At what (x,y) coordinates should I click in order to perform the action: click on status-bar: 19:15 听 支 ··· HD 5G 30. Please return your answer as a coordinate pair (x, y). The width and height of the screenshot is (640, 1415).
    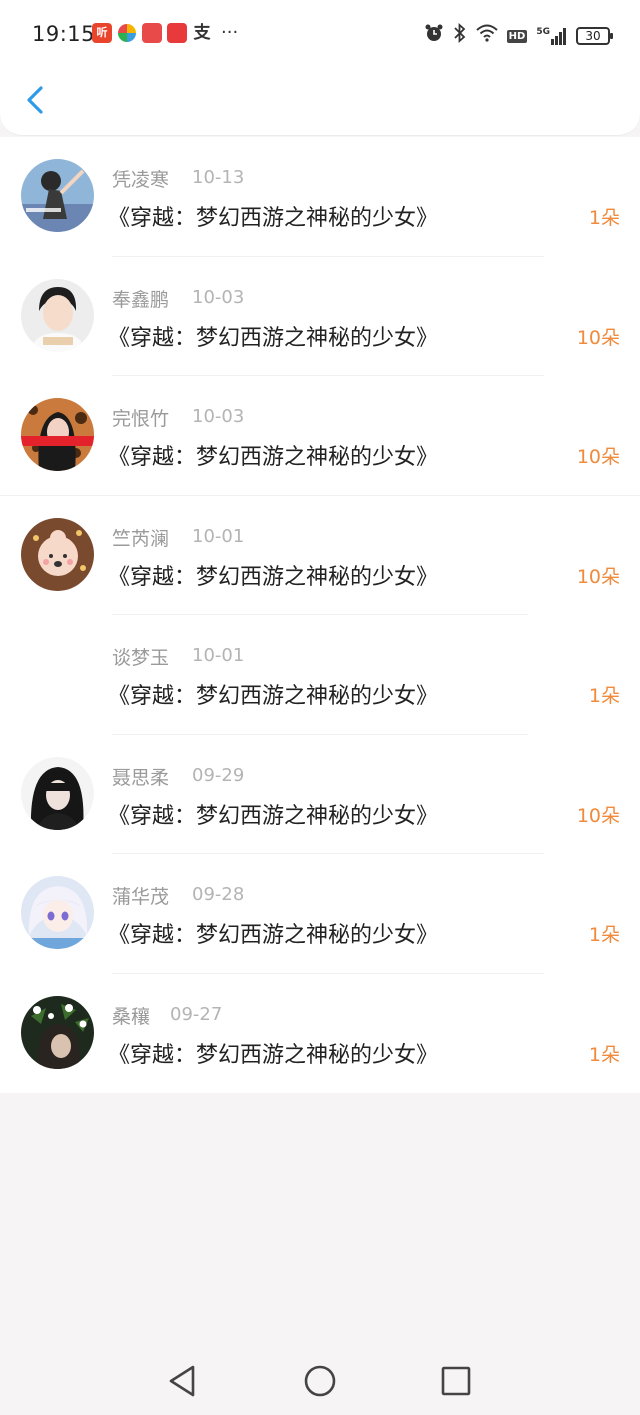
    Looking at the image, I should click on (320, 35).